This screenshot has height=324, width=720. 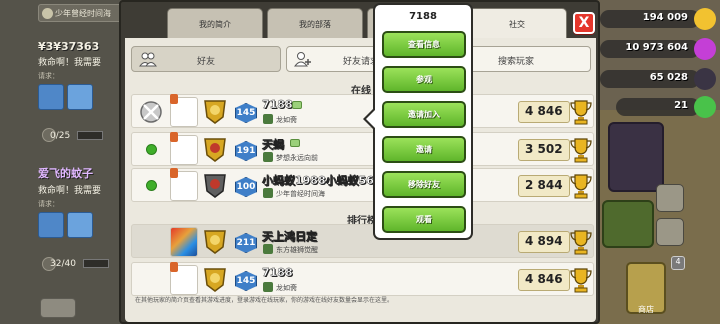 What do you see at coordinates (658, 107) in the screenshot?
I see `gem-counter: 21` at bounding box center [658, 107].